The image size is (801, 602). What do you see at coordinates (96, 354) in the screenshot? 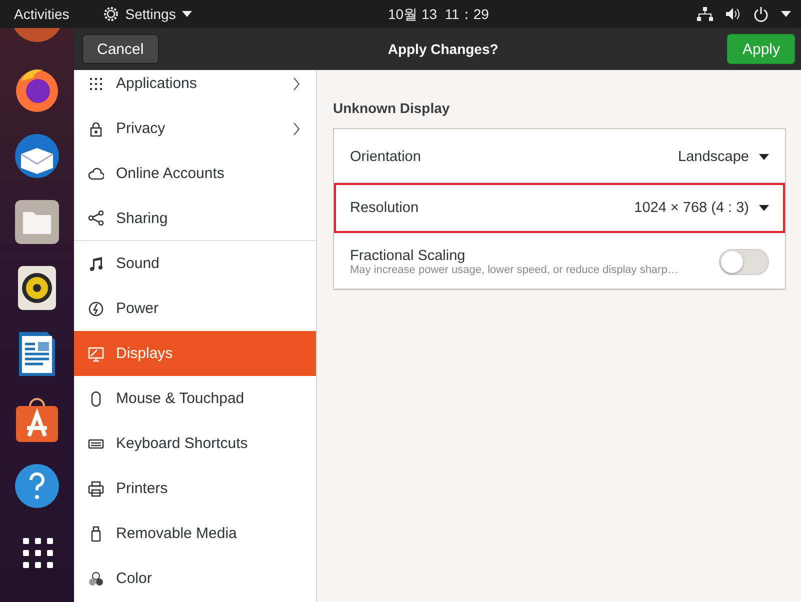
I see `display-icon` at bounding box center [96, 354].